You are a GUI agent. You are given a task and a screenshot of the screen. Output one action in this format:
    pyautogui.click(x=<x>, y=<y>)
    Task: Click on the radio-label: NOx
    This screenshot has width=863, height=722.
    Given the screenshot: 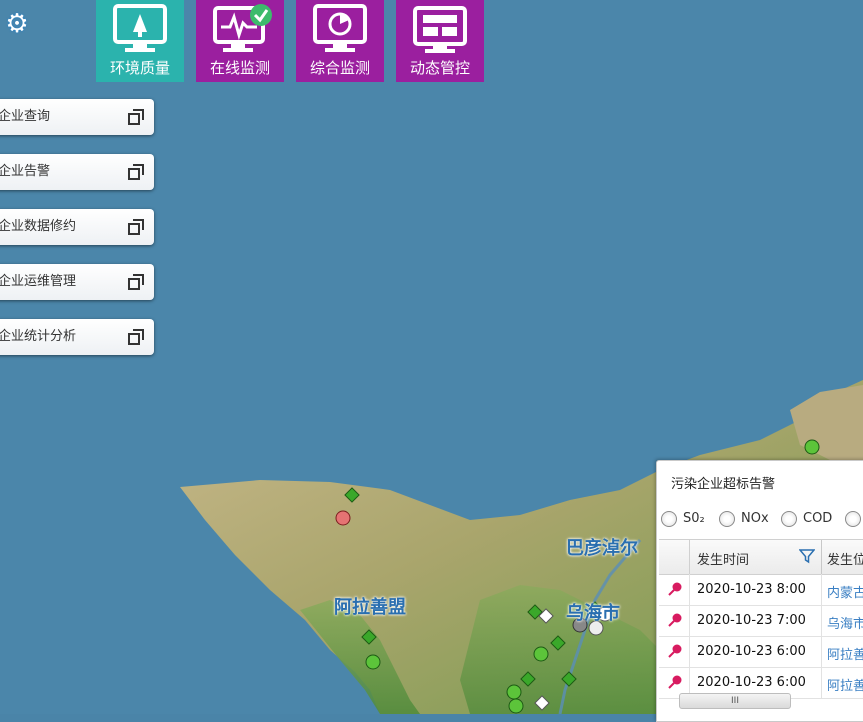 What is the action you would take?
    pyautogui.click(x=755, y=518)
    